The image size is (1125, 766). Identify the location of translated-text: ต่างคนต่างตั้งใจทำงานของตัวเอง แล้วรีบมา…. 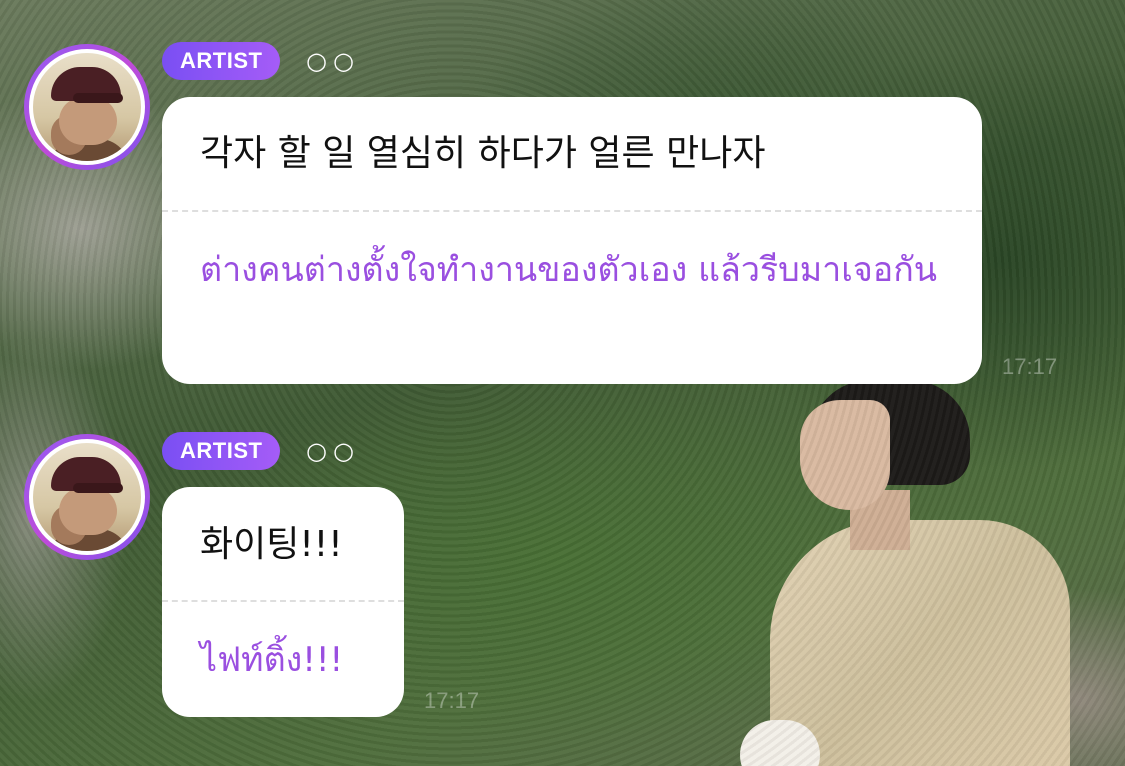
(569, 270).